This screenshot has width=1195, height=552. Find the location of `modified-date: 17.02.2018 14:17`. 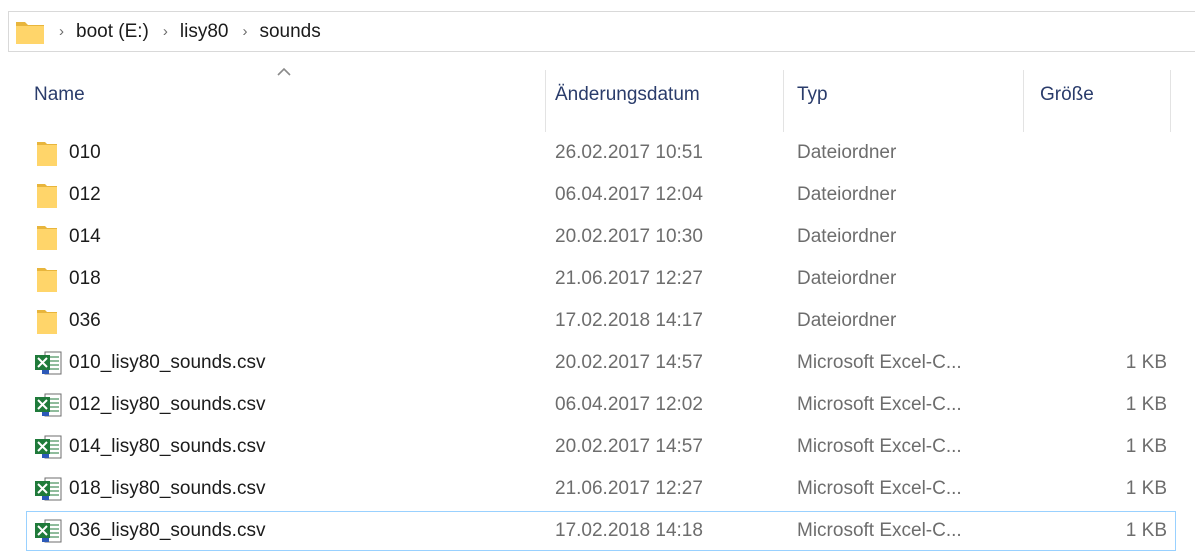

modified-date: 17.02.2018 14:17 is located at coordinates (629, 320).